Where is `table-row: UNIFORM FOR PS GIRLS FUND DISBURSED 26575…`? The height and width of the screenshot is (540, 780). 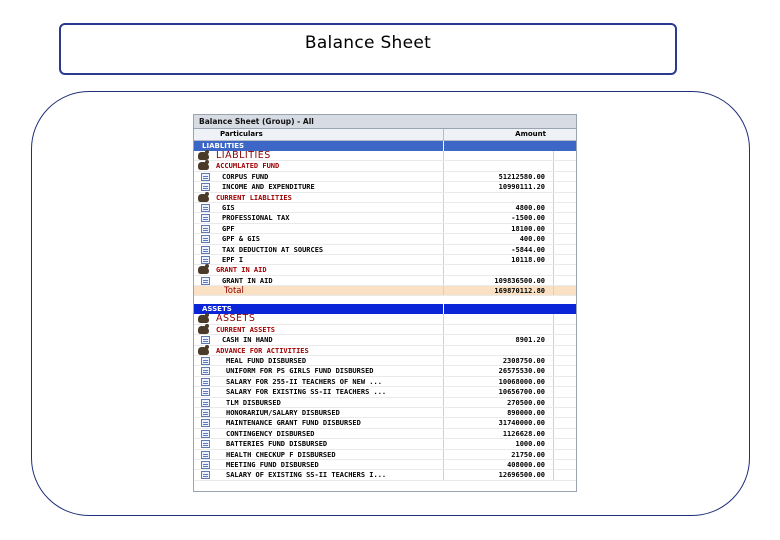 table-row: UNIFORM FOR PS GIRLS FUND DISBURSED 26575… is located at coordinates (385, 371).